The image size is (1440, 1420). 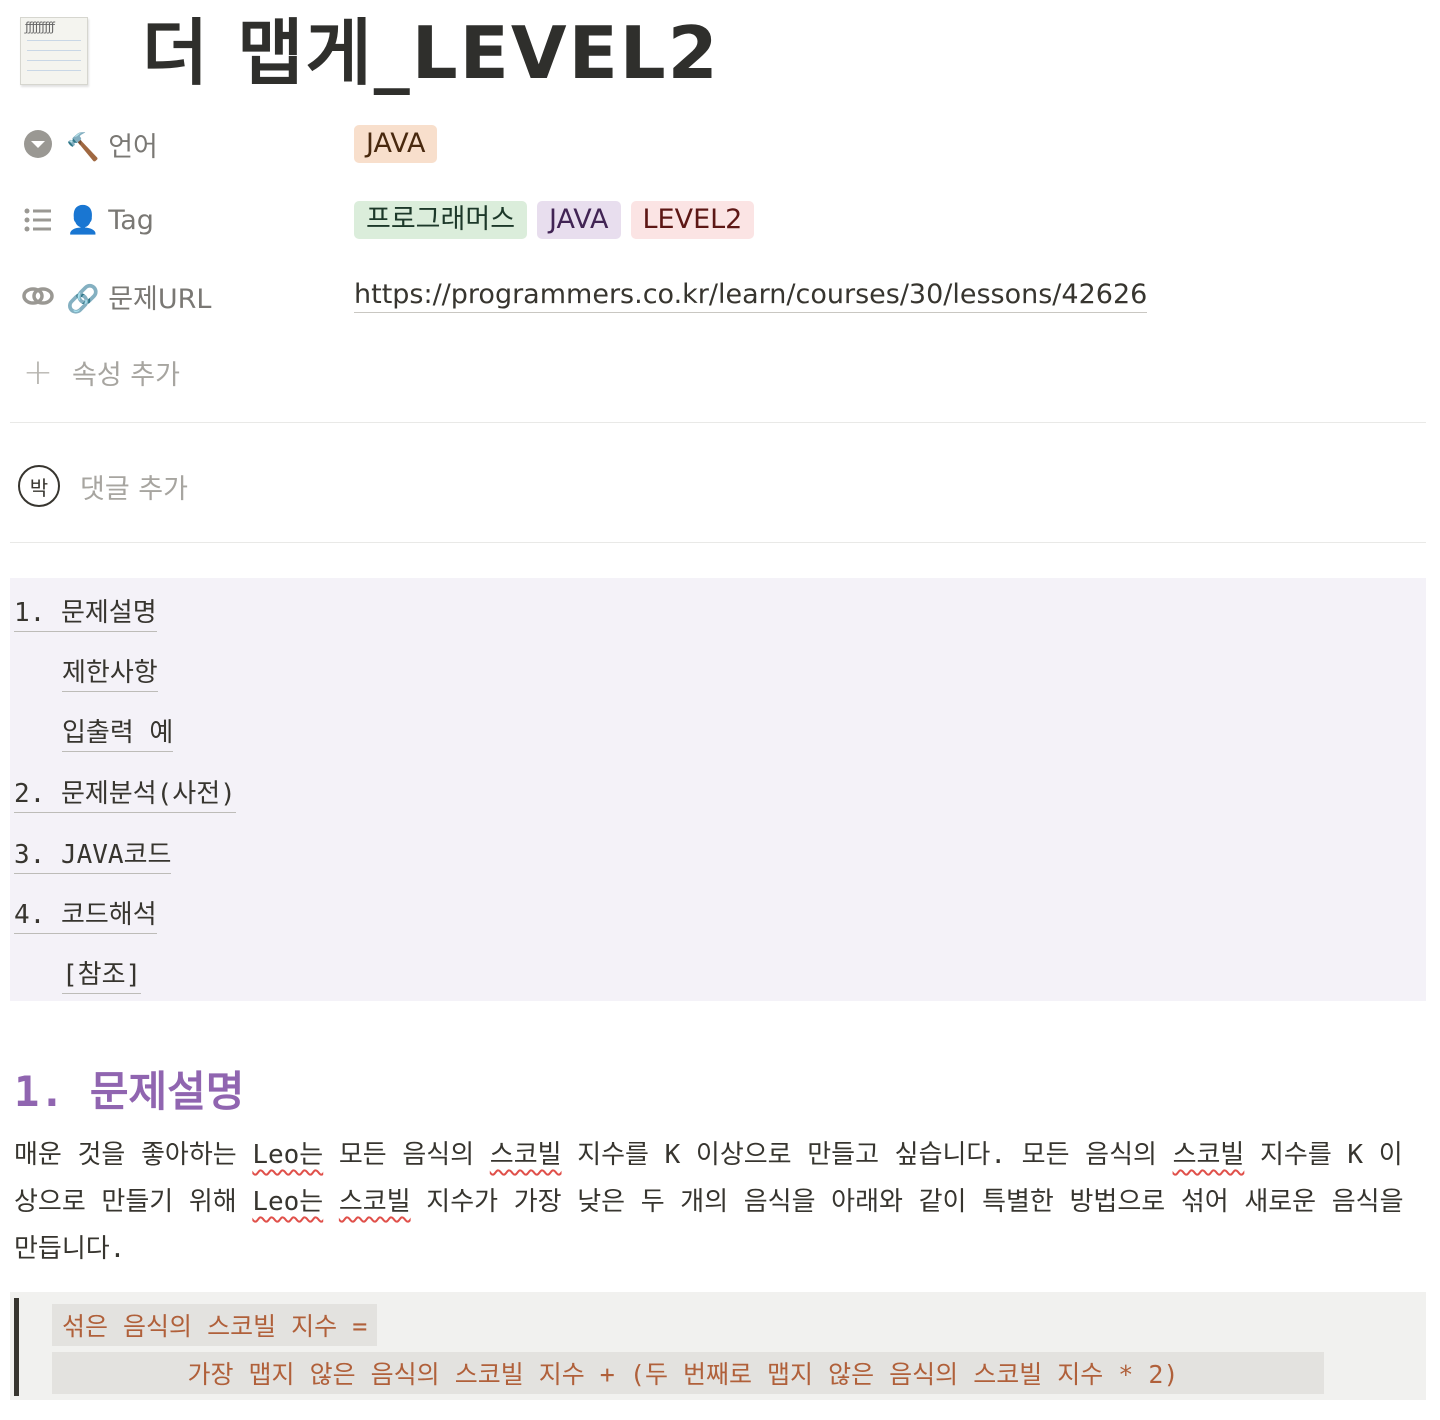 I want to click on plus-icon: +, so click(x=38, y=372).